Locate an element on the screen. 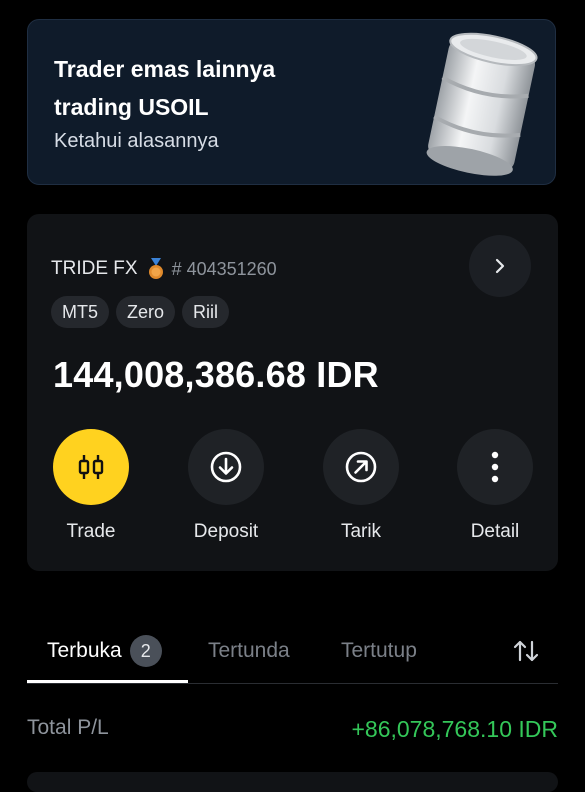  account-actions: Trade Deposit Tarik Detail is located at coordinates (292, 489).